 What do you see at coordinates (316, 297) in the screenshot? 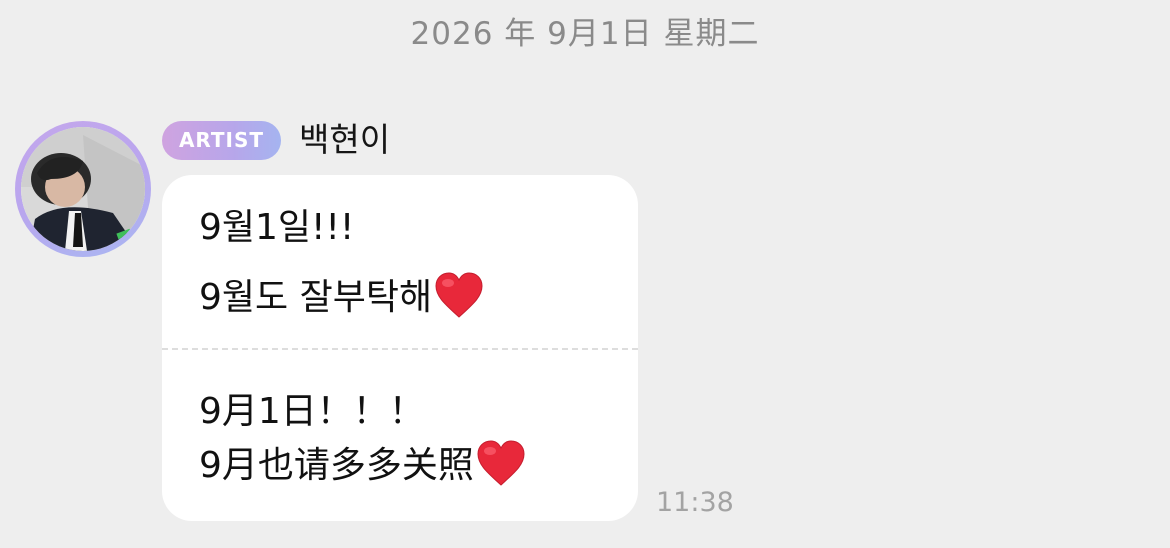
I see `original-line-2: 9월도 잘부탁해` at bounding box center [316, 297].